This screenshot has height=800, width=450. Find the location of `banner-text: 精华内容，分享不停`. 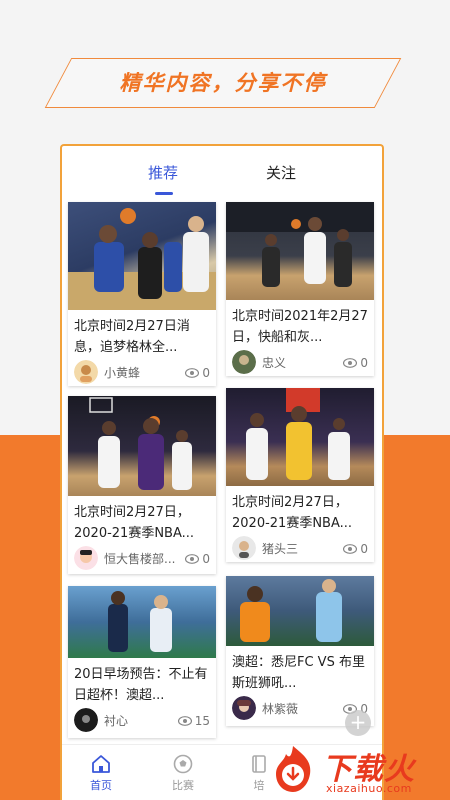

banner-text: 精华内容，分享不停 is located at coordinates (223, 83).